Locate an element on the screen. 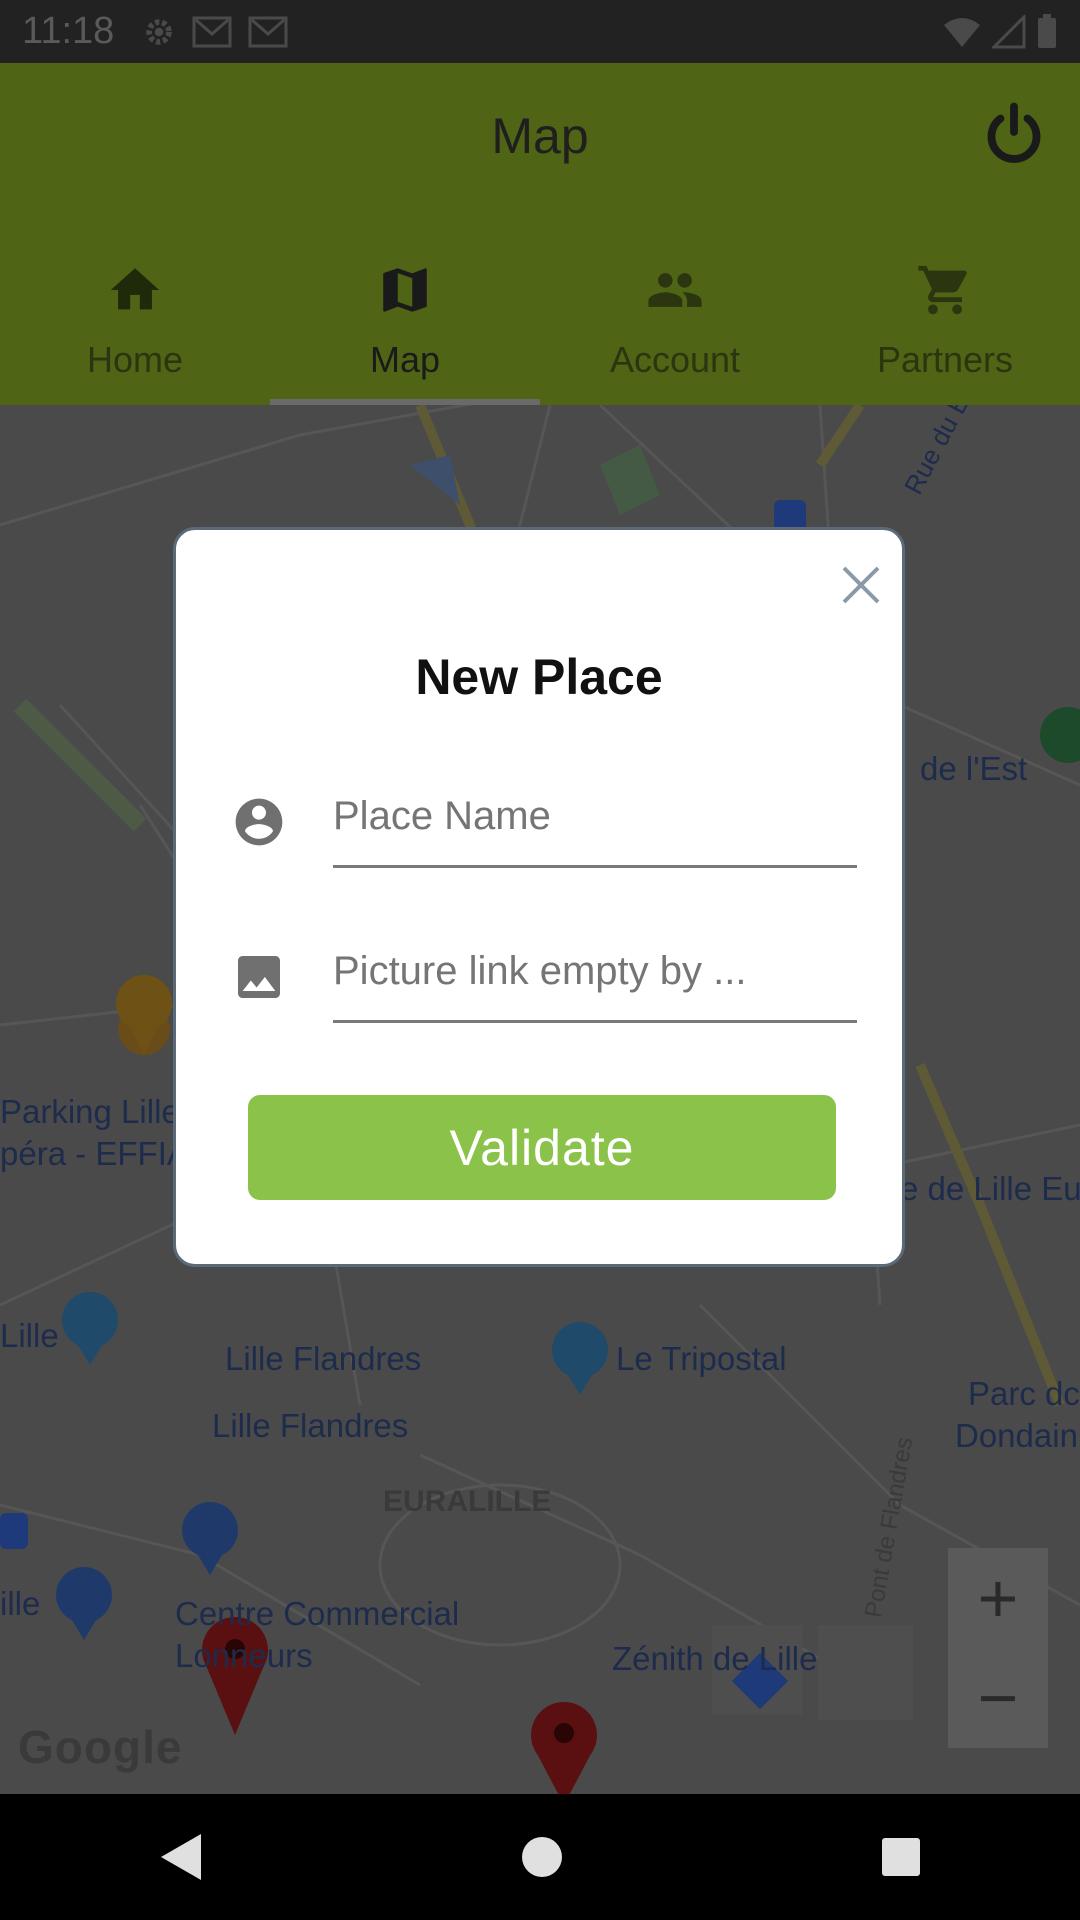 Image resolution: width=1080 pixels, height=1920 pixels. map-label: de l'Est is located at coordinates (974, 768).